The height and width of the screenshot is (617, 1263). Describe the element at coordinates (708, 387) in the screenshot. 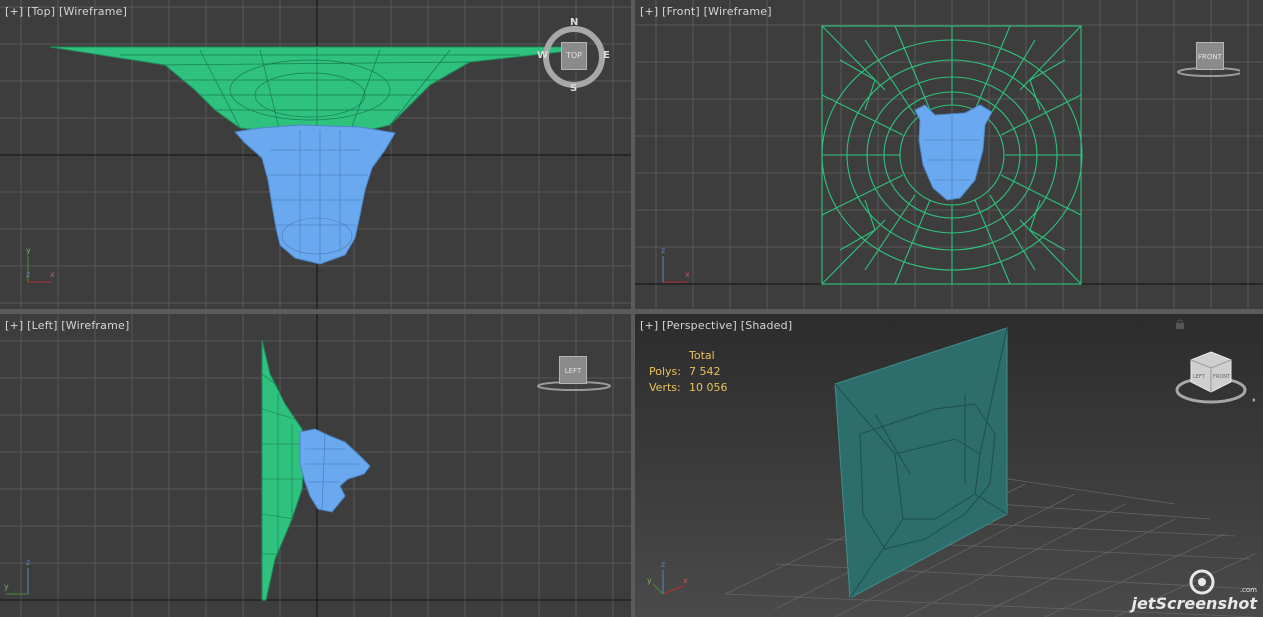

I see `stats-verts-value: 10 056` at that location.